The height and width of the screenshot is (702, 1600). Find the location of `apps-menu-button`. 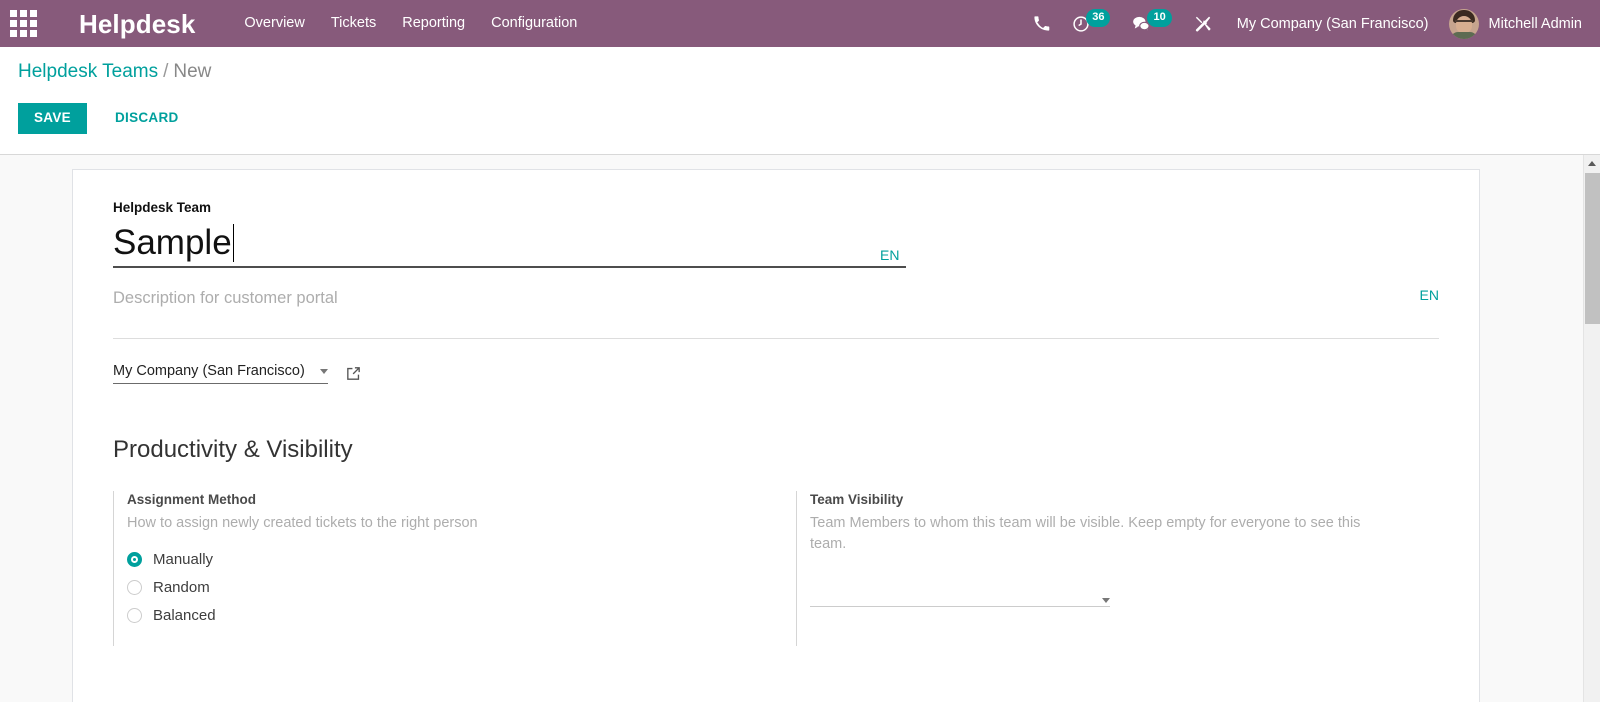

apps-menu-button is located at coordinates (23, 23).